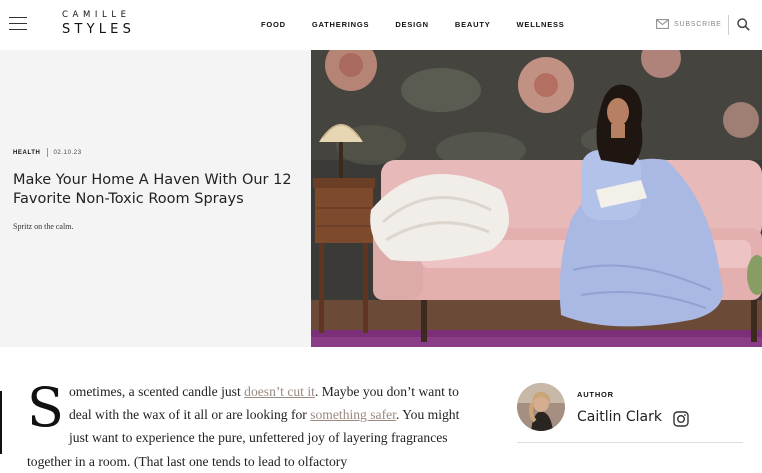  What do you see at coordinates (698, 24) in the screenshot?
I see `subscribe-label: SUBSCRIBE` at bounding box center [698, 24].